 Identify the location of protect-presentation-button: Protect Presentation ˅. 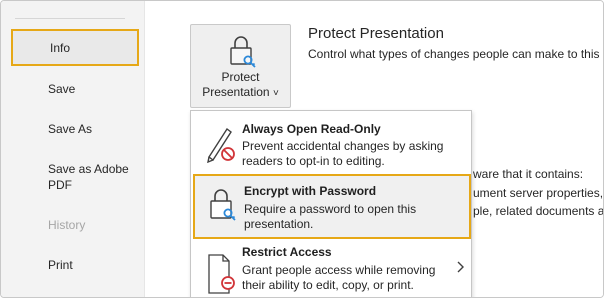
(240, 66).